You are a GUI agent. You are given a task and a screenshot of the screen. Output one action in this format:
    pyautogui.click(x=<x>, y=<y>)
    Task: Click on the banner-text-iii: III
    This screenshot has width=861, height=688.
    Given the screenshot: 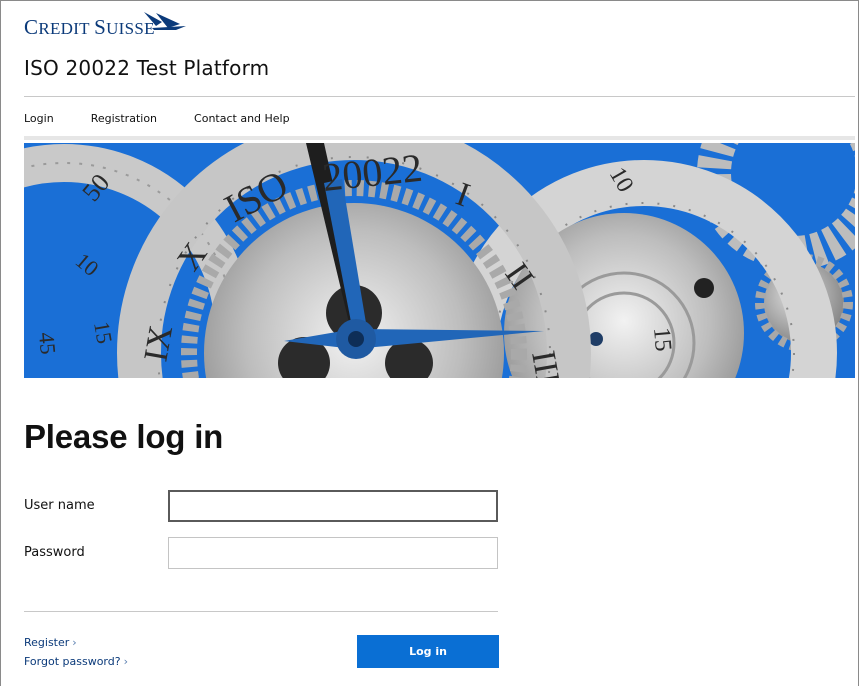 What is the action you would take?
    pyautogui.click(x=545, y=363)
    